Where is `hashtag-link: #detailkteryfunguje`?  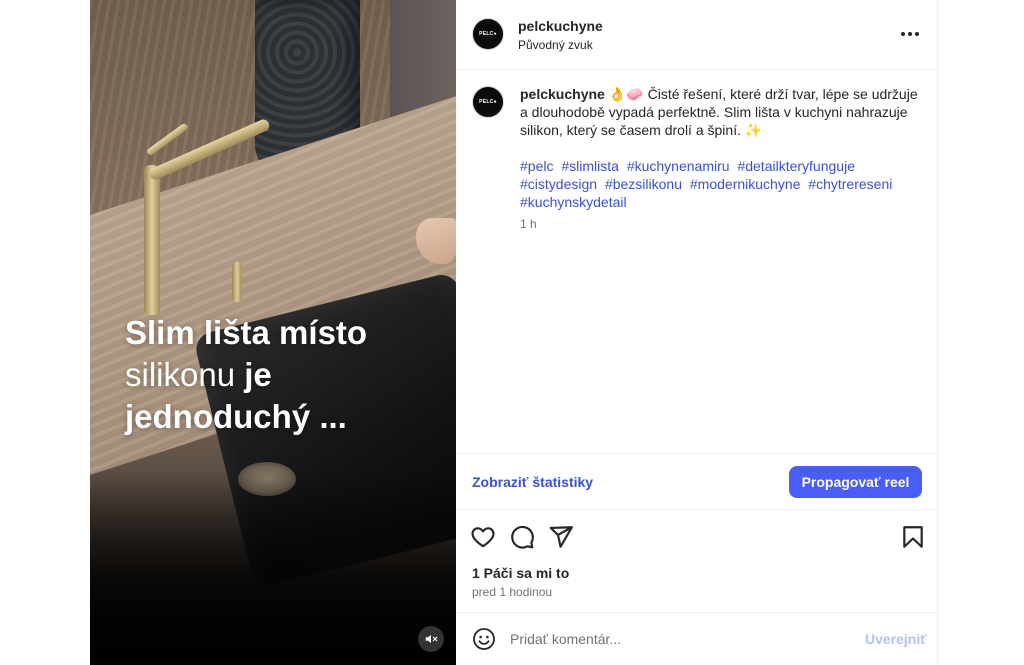
hashtag-link: #detailkteryfunguje is located at coordinates (796, 166).